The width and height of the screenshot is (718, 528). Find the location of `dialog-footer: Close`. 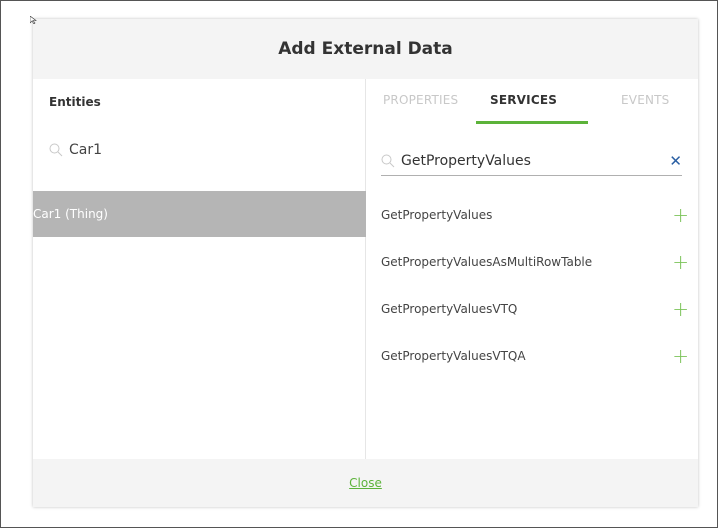

dialog-footer: Close is located at coordinates (365, 483).